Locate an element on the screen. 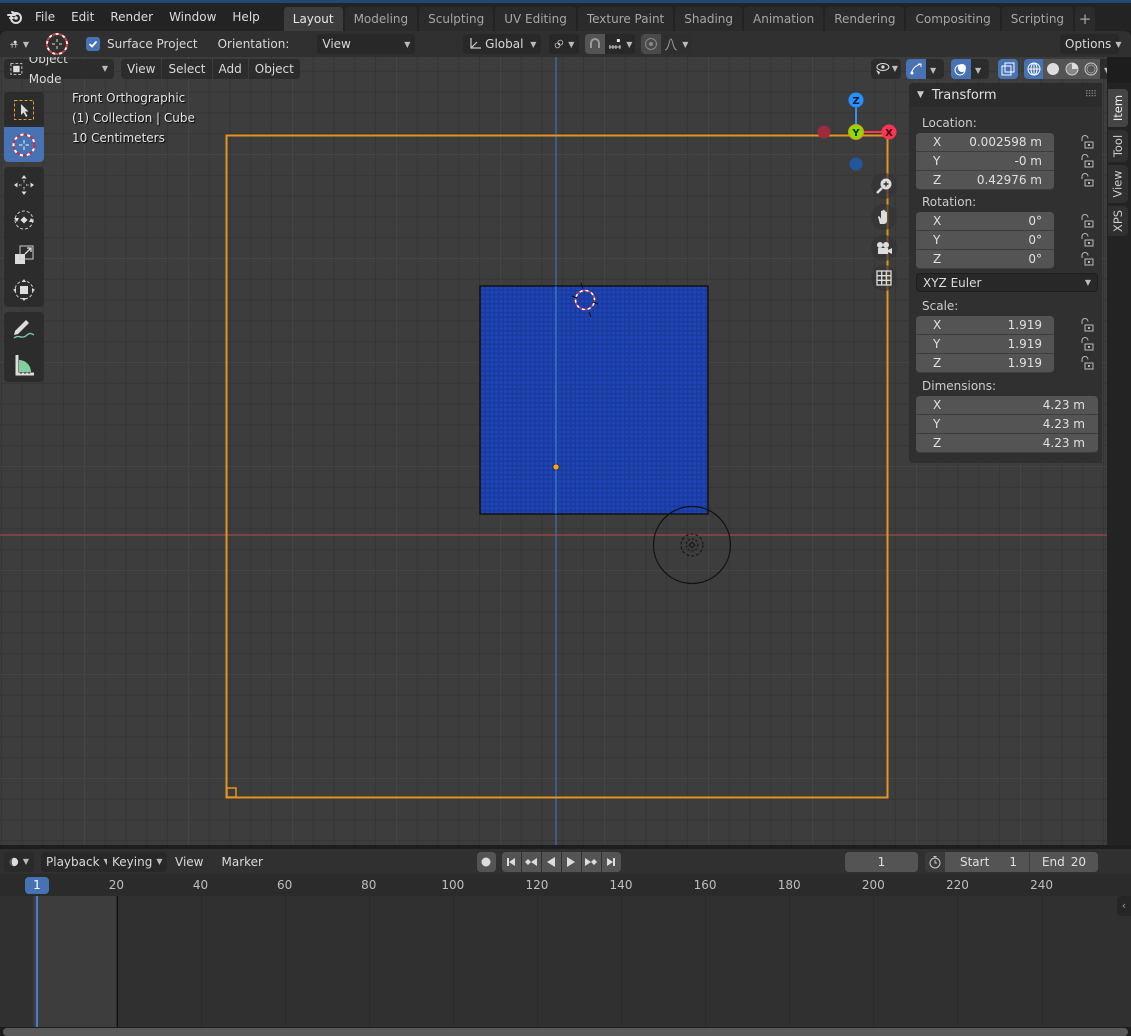 The image size is (1131, 1036). timeline-scrollbar is located at coordinates (565, 1031).